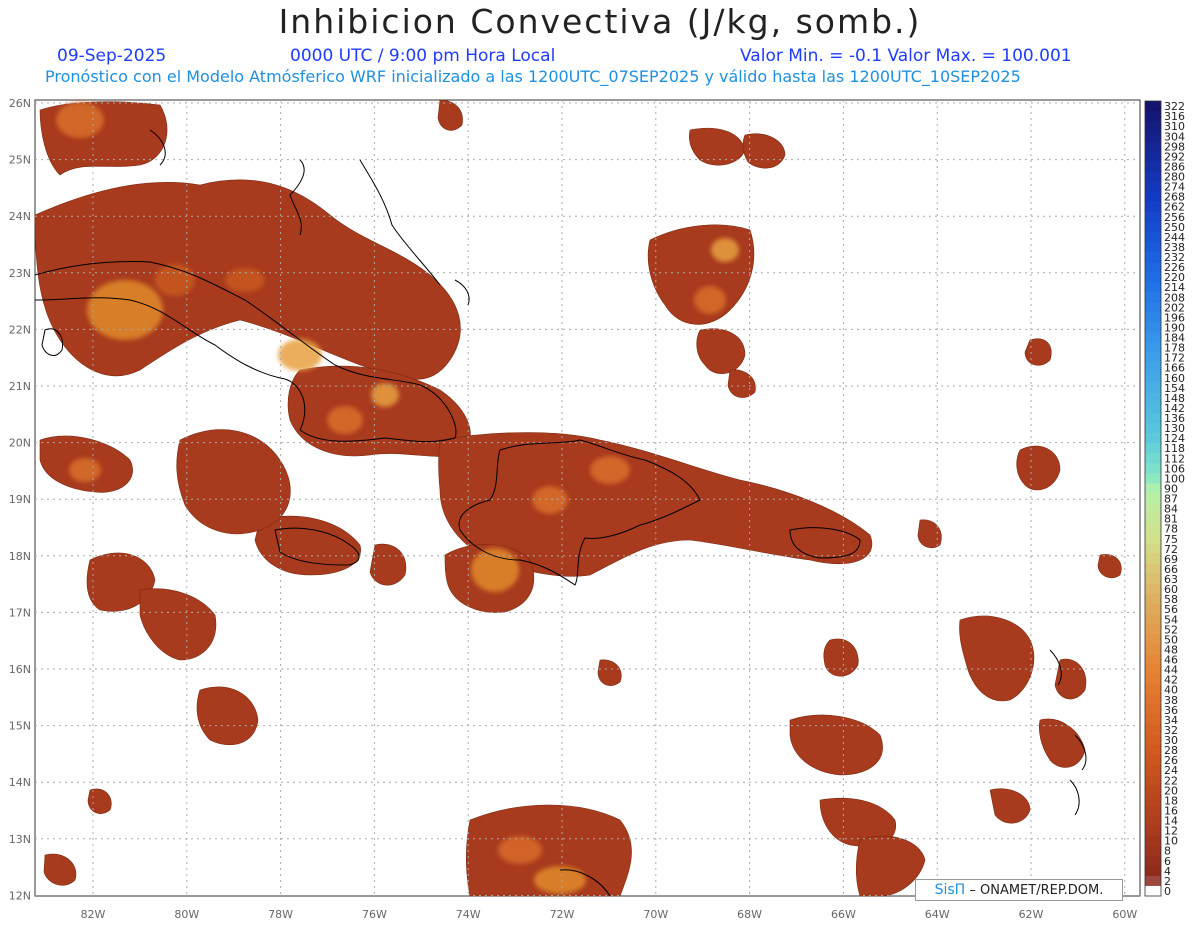 Image resolution: width=1200 pixels, height=927 pixels. I want to click on lat-label: 21N, so click(20, 386).